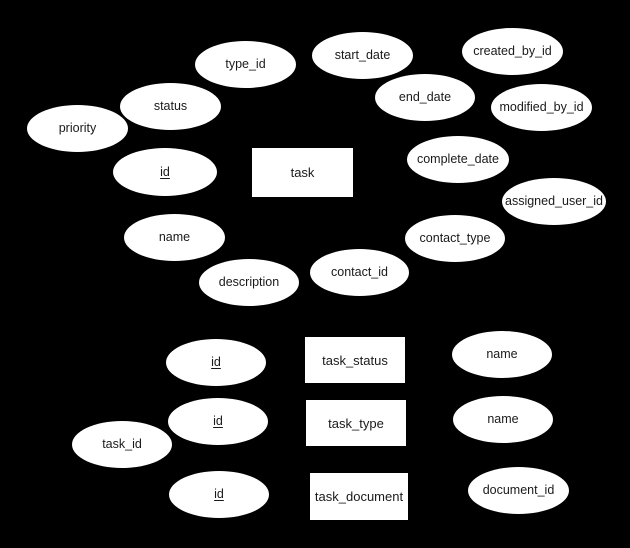 This screenshot has height=548, width=630. I want to click on attribute-label: assigned_user_id, so click(554, 201).